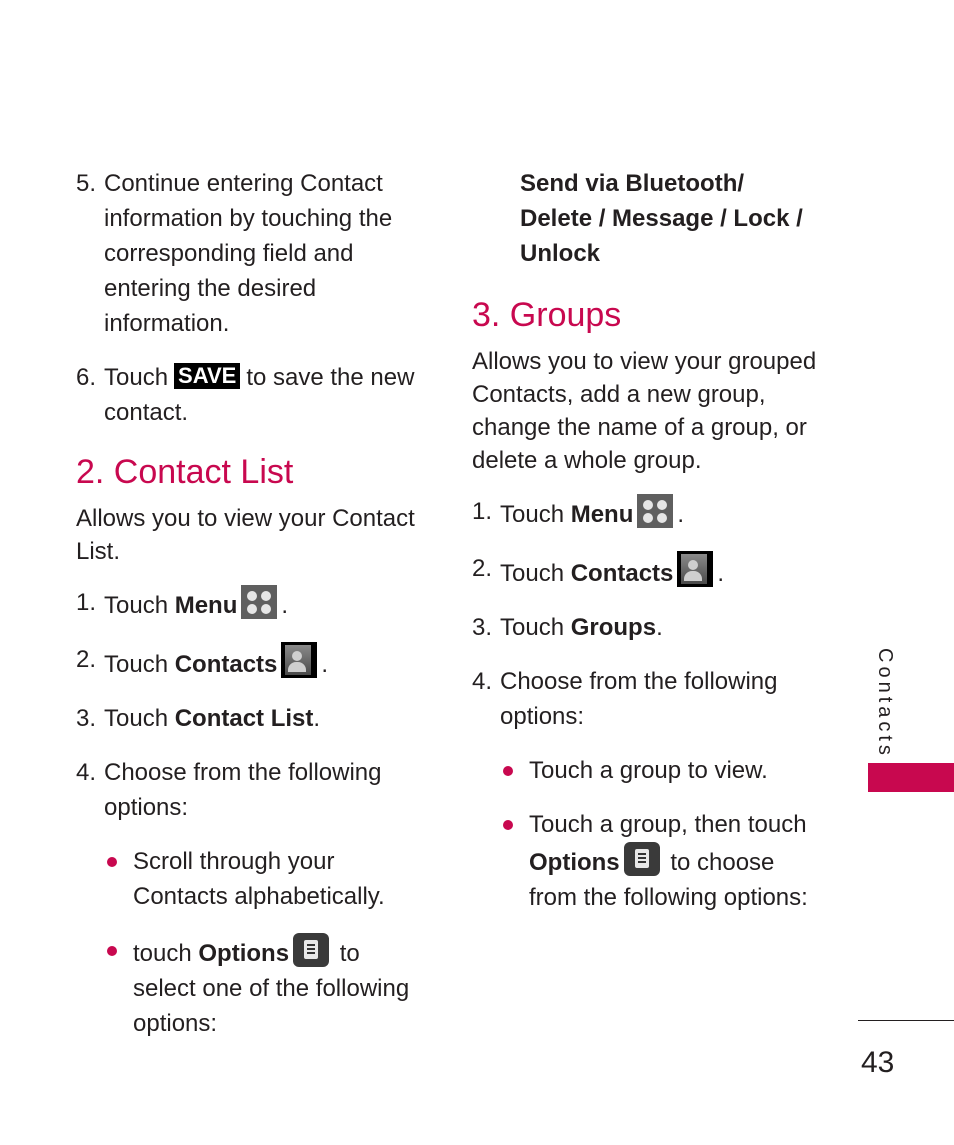 The image size is (954, 1145). I want to click on step-number: 6., so click(86, 377).